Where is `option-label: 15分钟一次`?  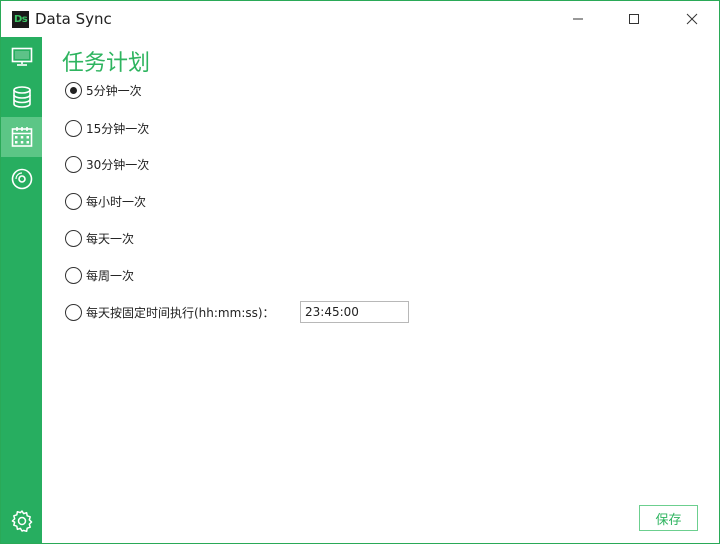 option-label: 15分钟一次 is located at coordinates (118, 128).